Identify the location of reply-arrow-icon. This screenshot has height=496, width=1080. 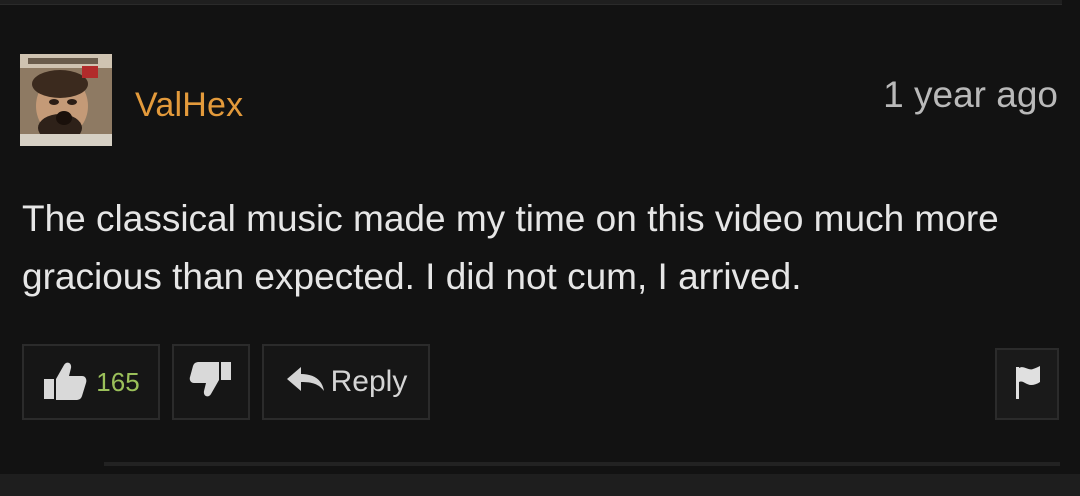
(305, 382).